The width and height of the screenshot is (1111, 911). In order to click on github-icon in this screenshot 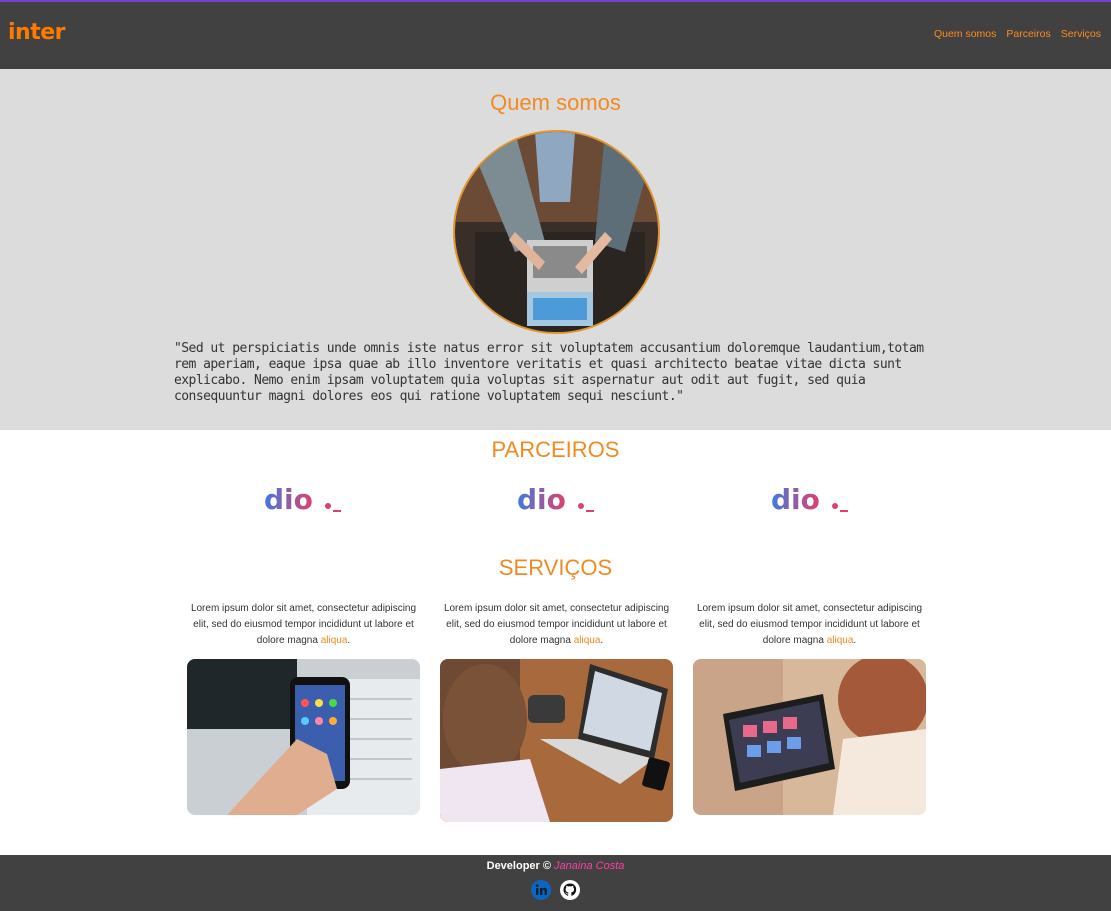, I will do `click(570, 890)`.